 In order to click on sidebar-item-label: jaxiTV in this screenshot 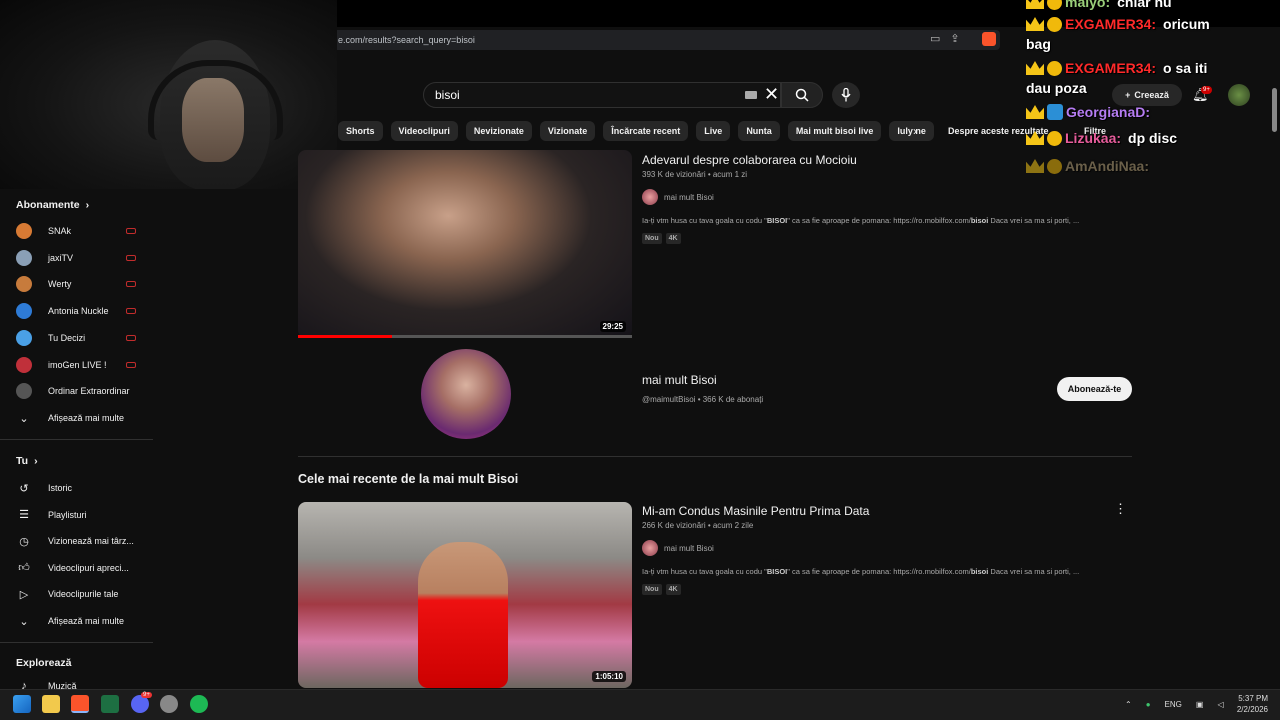, I will do `click(61, 257)`.